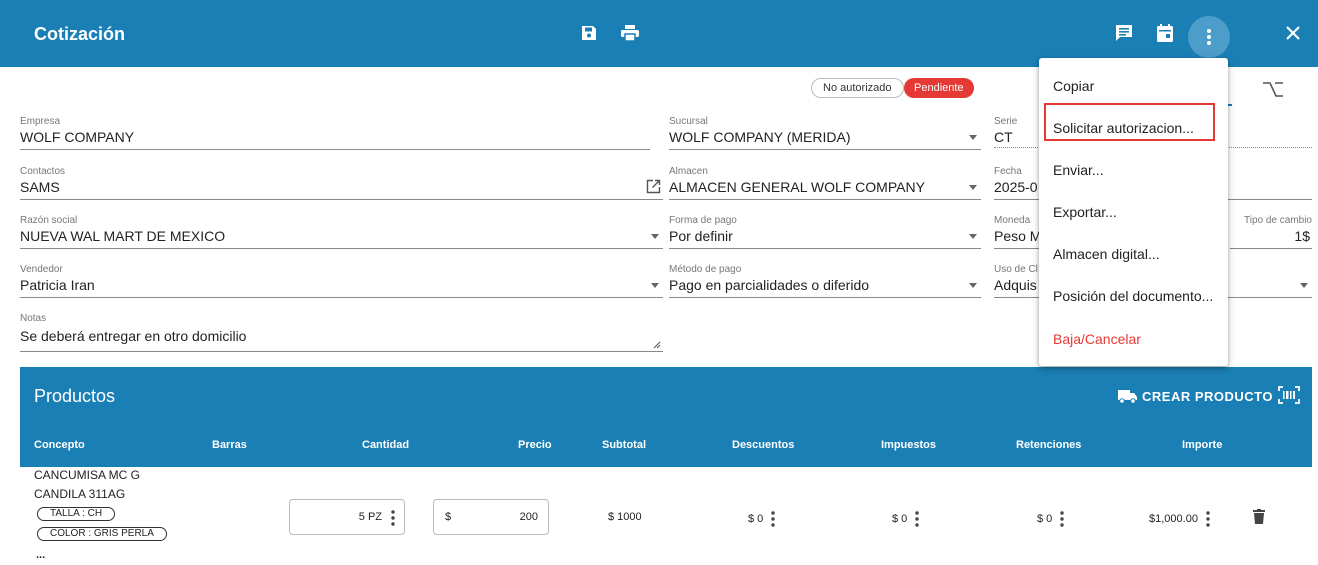  I want to click on comment-icon, so click(1124, 33).